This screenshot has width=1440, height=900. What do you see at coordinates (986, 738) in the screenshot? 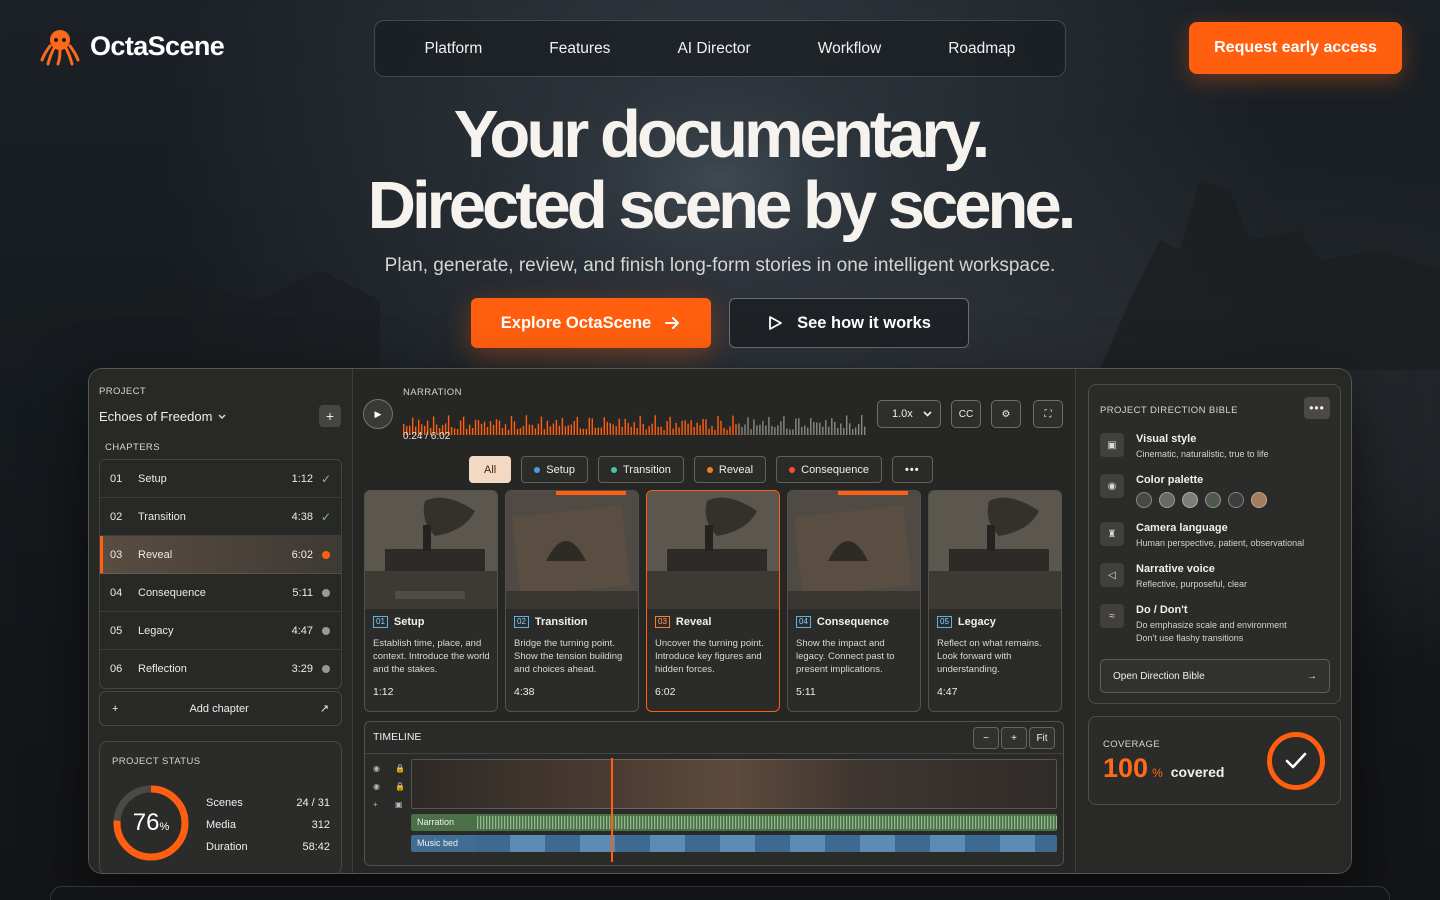
I see `zoom-out-button: −` at bounding box center [986, 738].